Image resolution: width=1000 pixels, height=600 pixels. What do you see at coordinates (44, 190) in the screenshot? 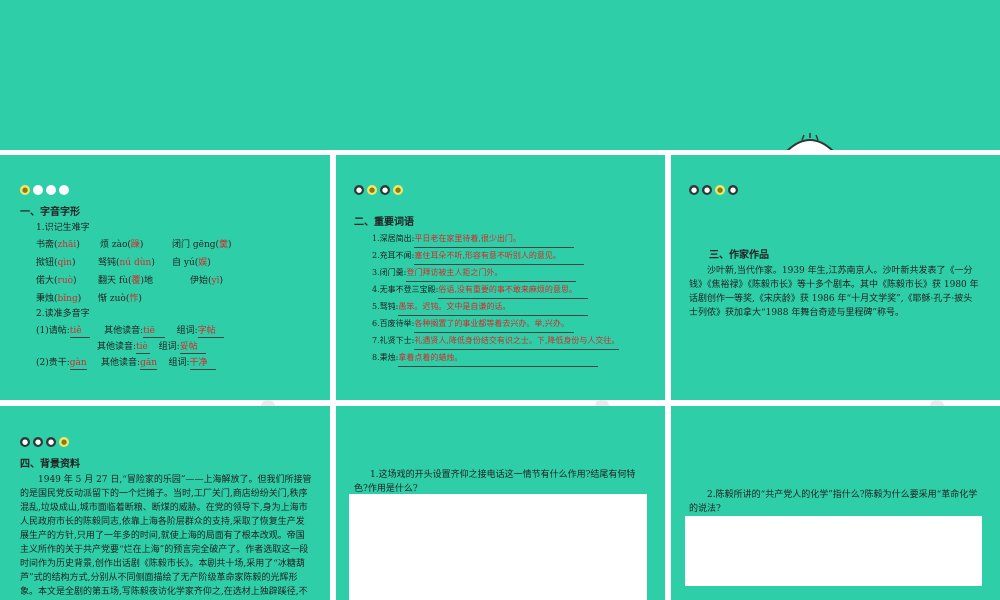
I see `nav-dots: ●` at bounding box center [44, 190].